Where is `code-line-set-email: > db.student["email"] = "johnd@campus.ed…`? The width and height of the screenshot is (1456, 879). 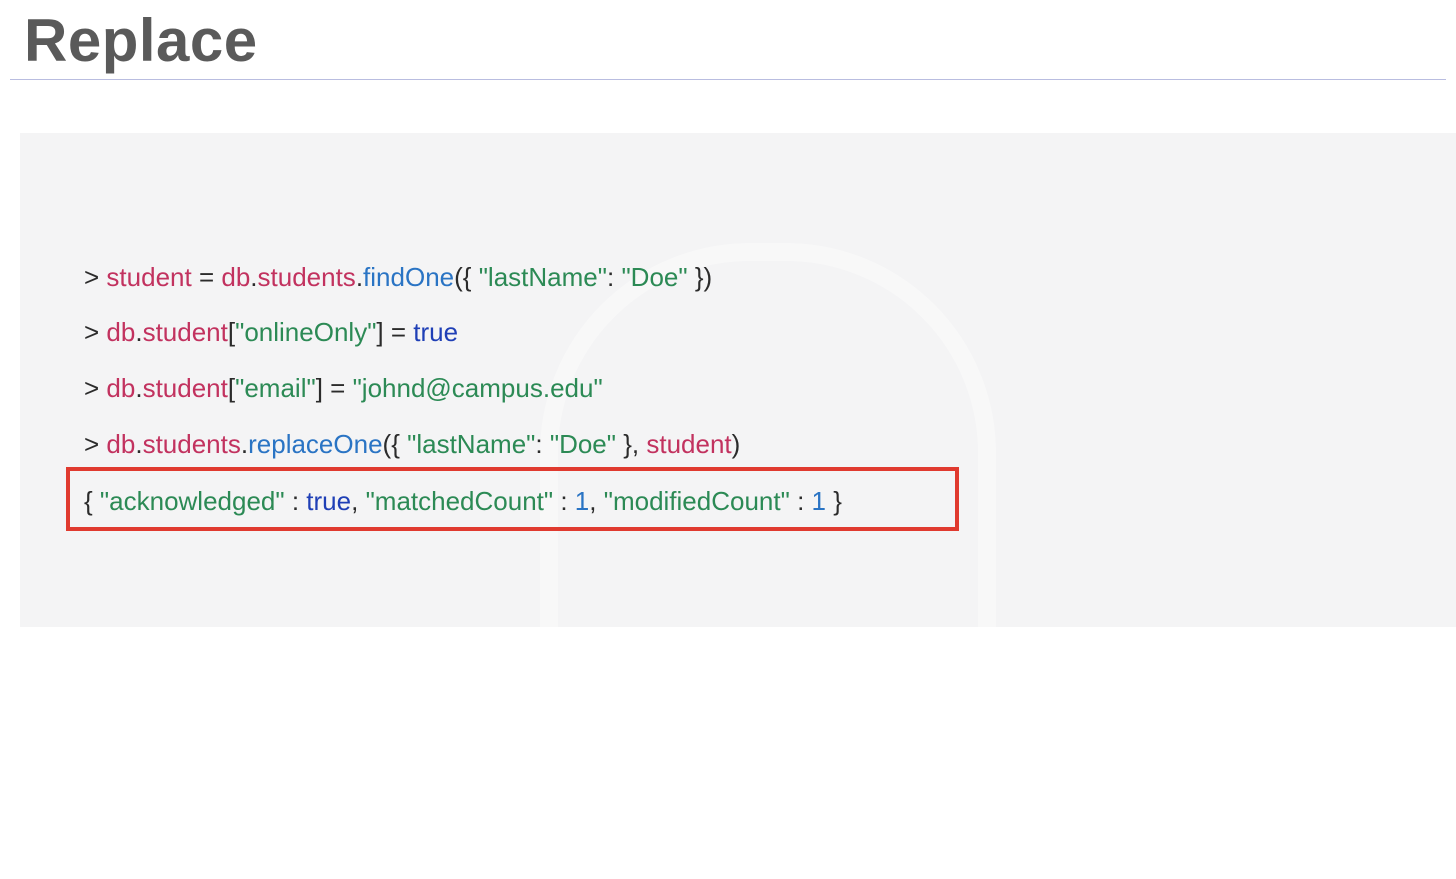 code-line-set-email: > db.student["email"] = "johnd@campus.ed… is located at coordinates (343, 388).